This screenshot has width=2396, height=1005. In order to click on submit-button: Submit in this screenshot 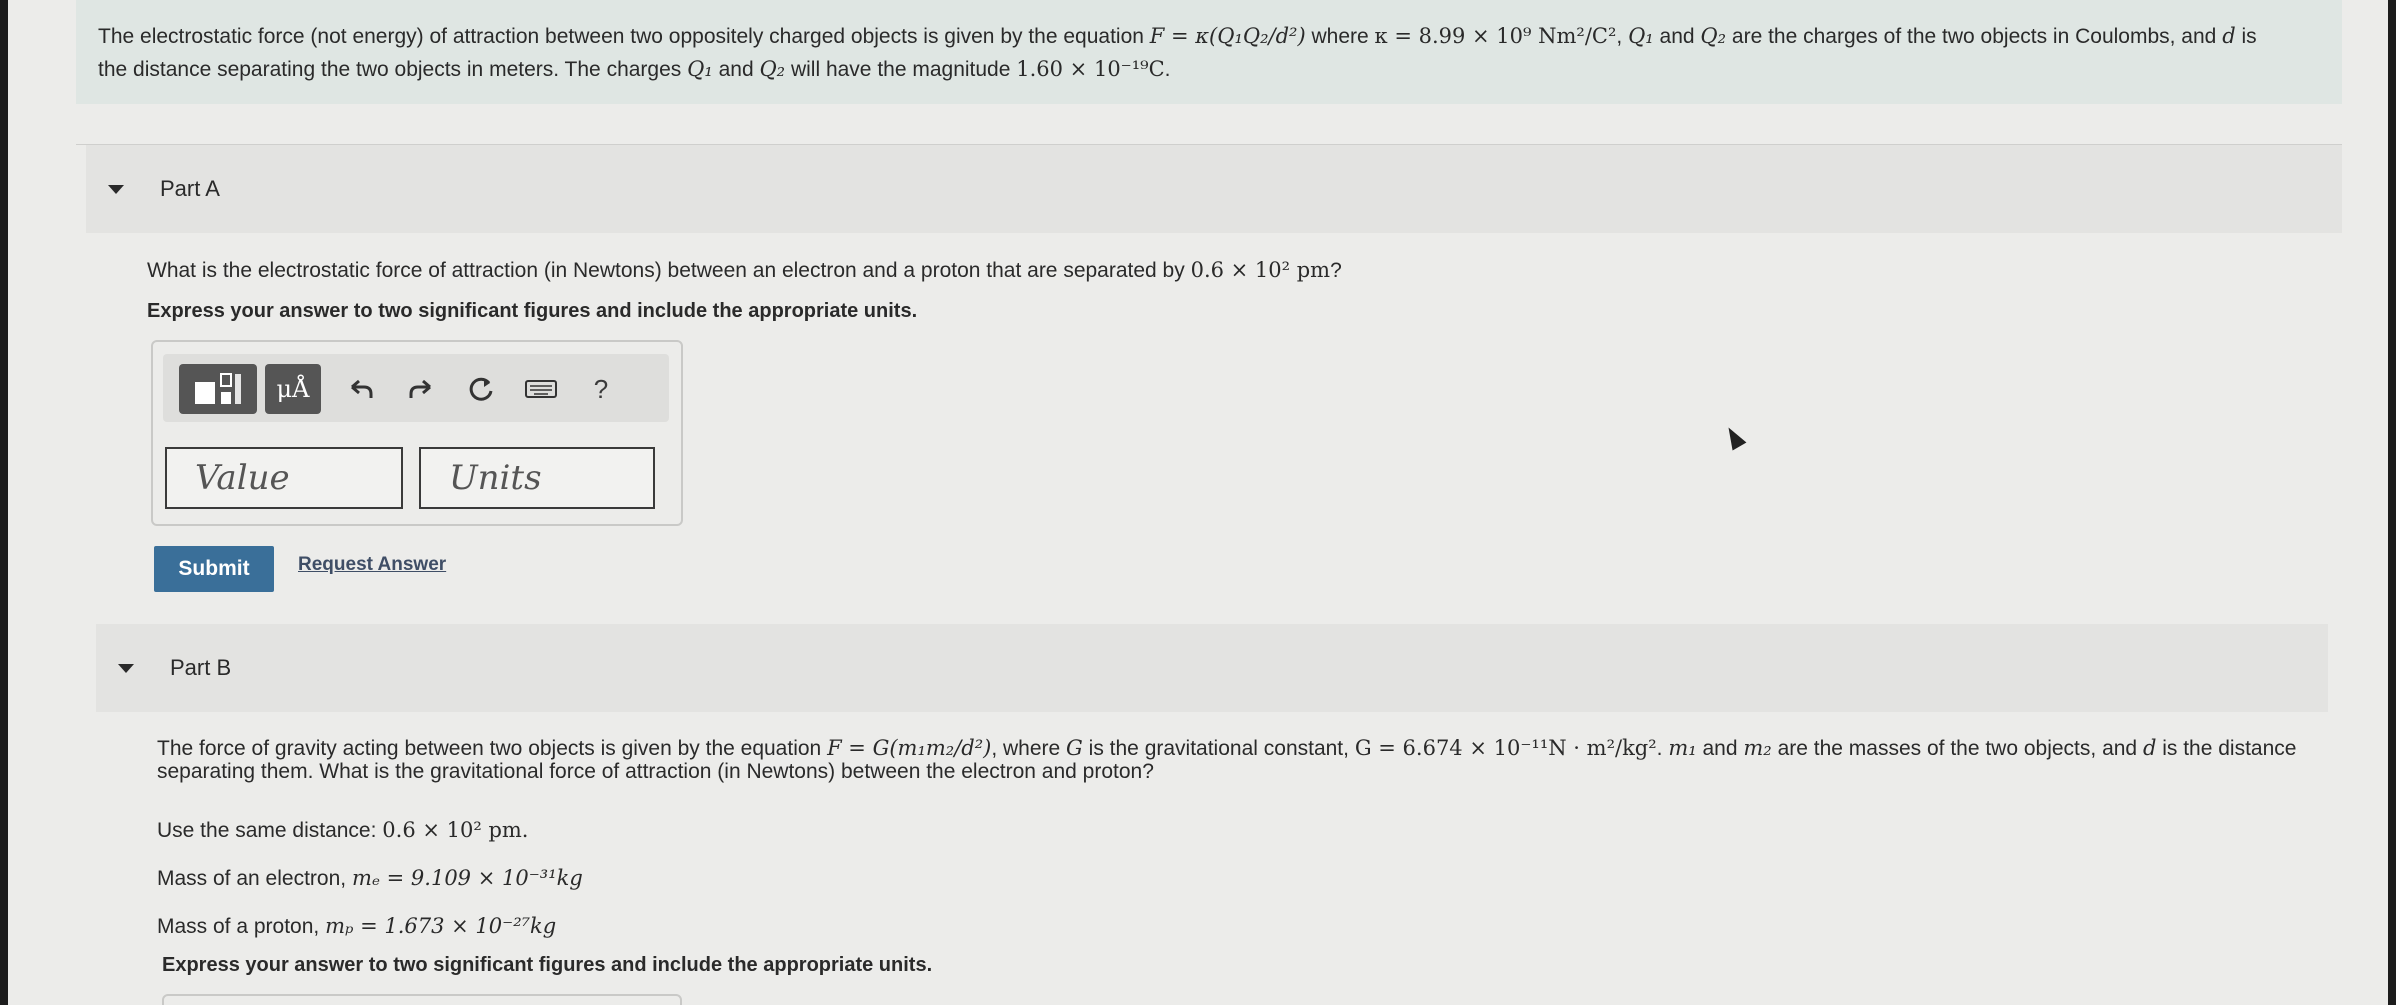, I will do `click(214, 569)`.